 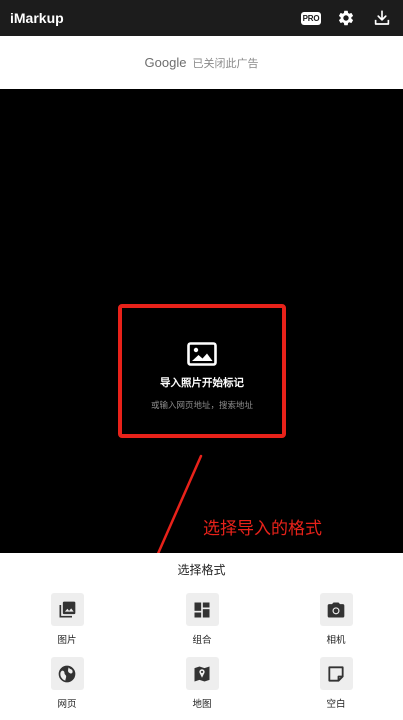 What do you see at coordinates (311, 18) in the screenshot?
I see `pro-badge: PRO` at bounding box center [311, 18].